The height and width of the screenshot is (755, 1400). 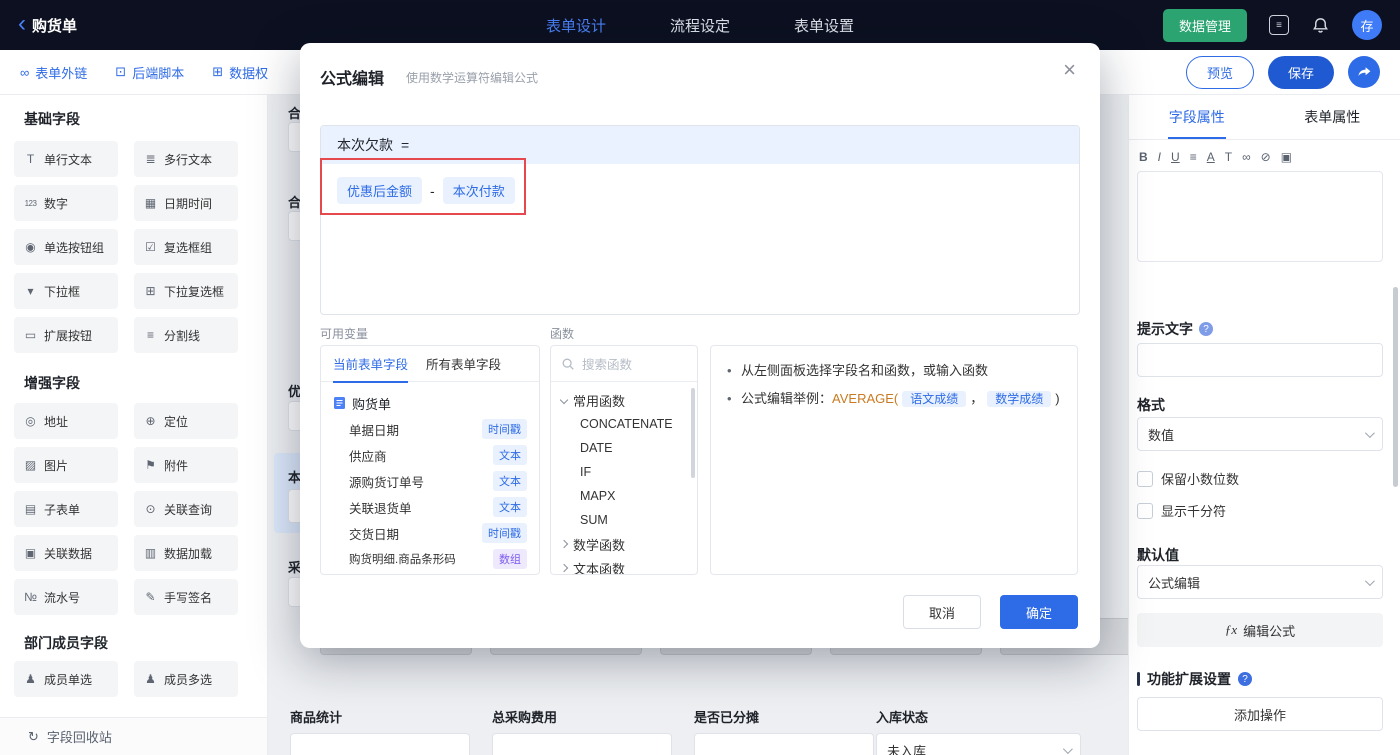 What do you see at coordinates (1260, 216) in the screenshot?
I see `field-title-editor` at bounding box center [1260, 216].